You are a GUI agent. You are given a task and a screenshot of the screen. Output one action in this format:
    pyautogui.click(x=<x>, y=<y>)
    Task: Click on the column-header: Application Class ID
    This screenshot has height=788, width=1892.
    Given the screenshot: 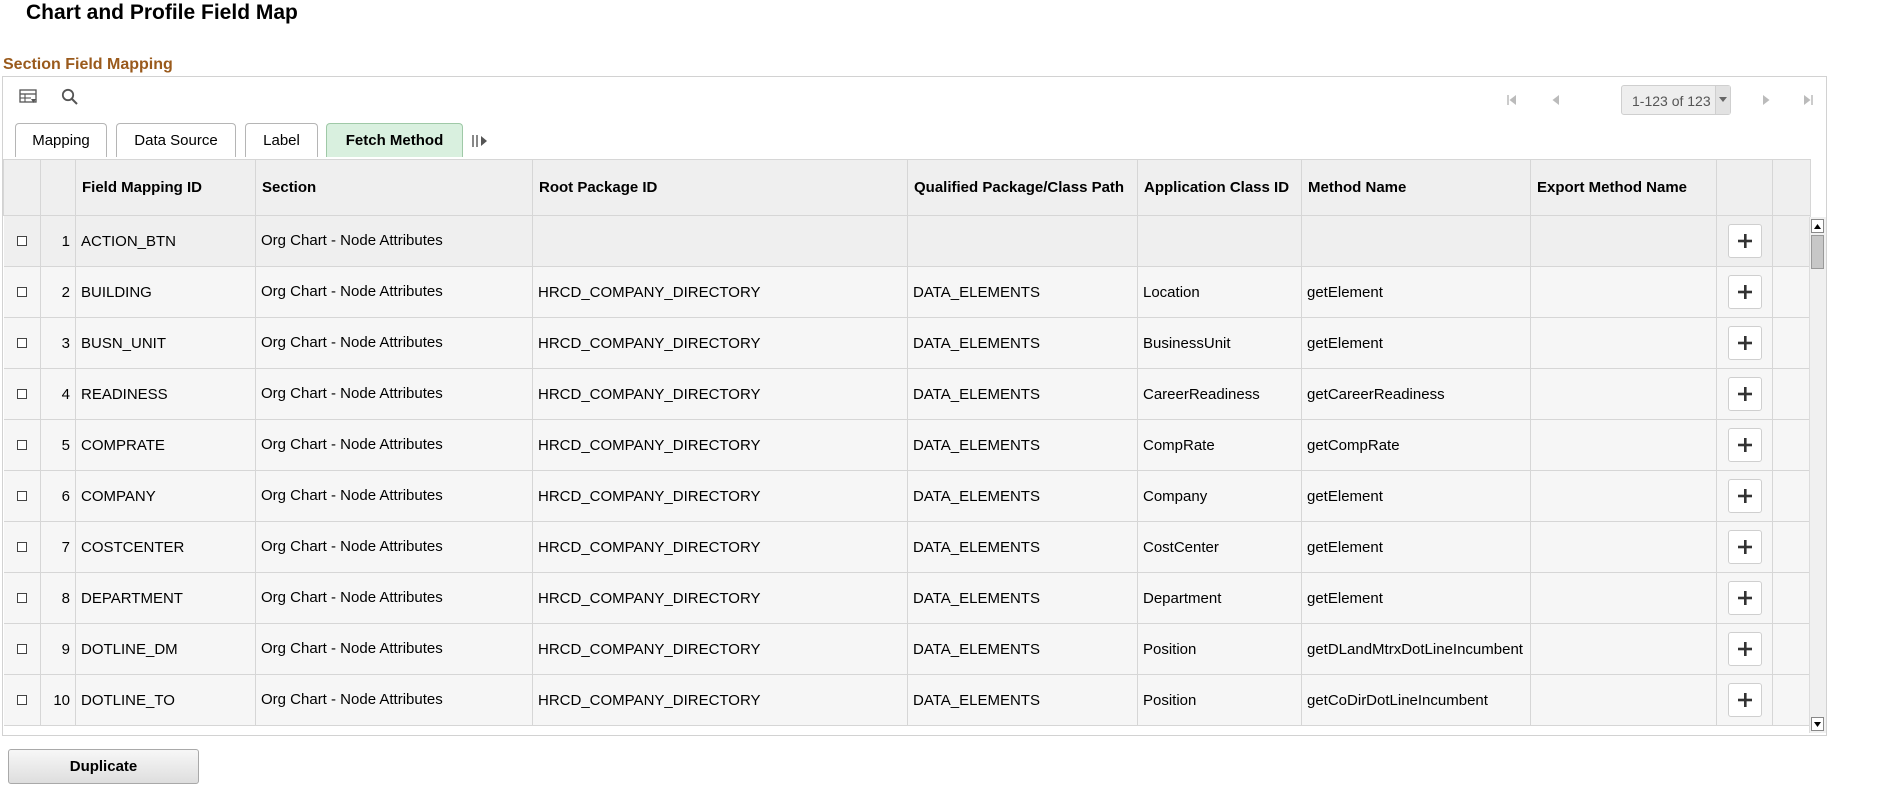 What is the action you would take?
    pyautogui.click(x=1219, y=187)
    